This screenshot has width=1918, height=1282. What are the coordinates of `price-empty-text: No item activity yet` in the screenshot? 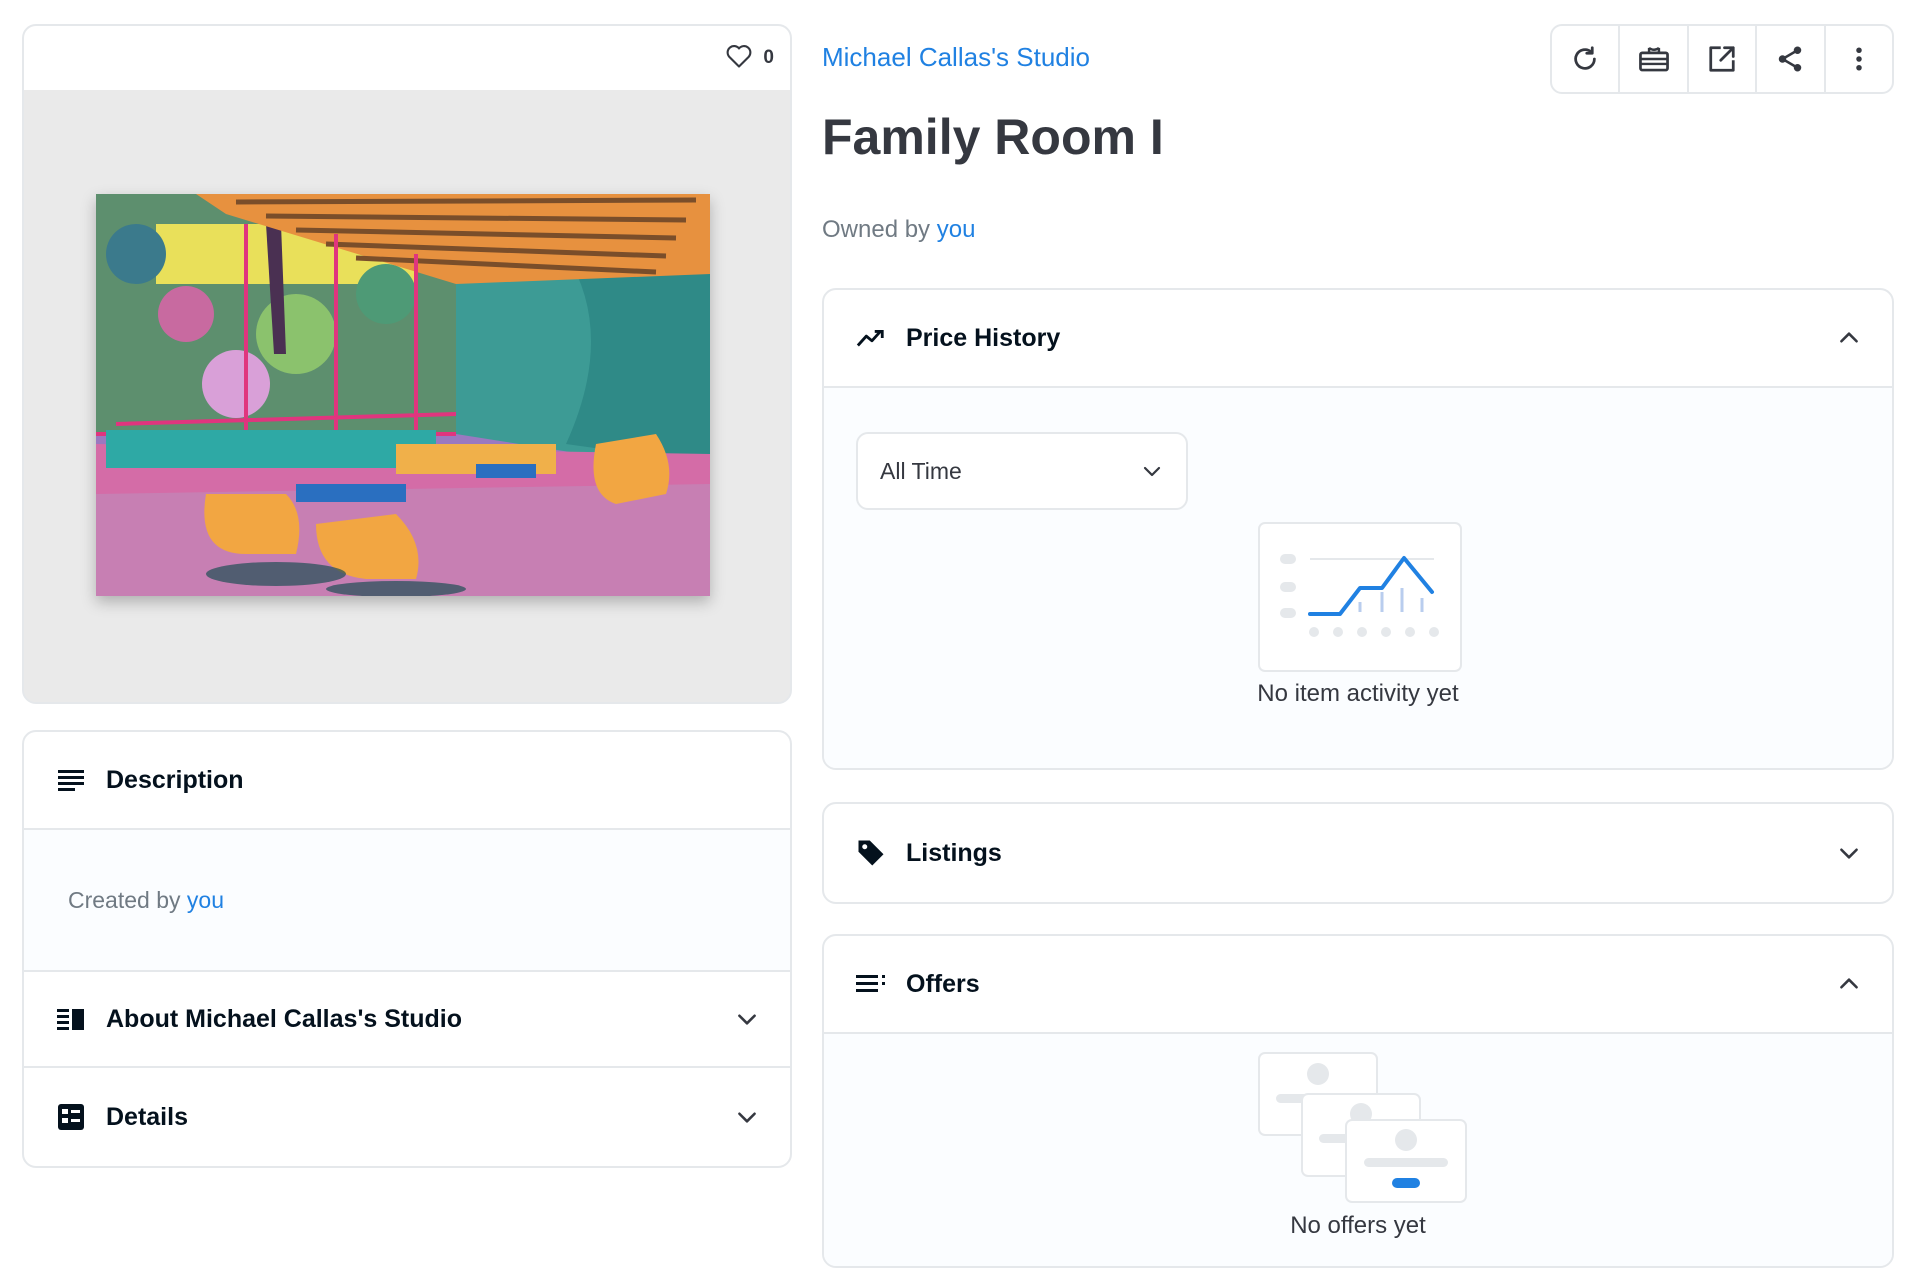 It's located at (1358, 693).